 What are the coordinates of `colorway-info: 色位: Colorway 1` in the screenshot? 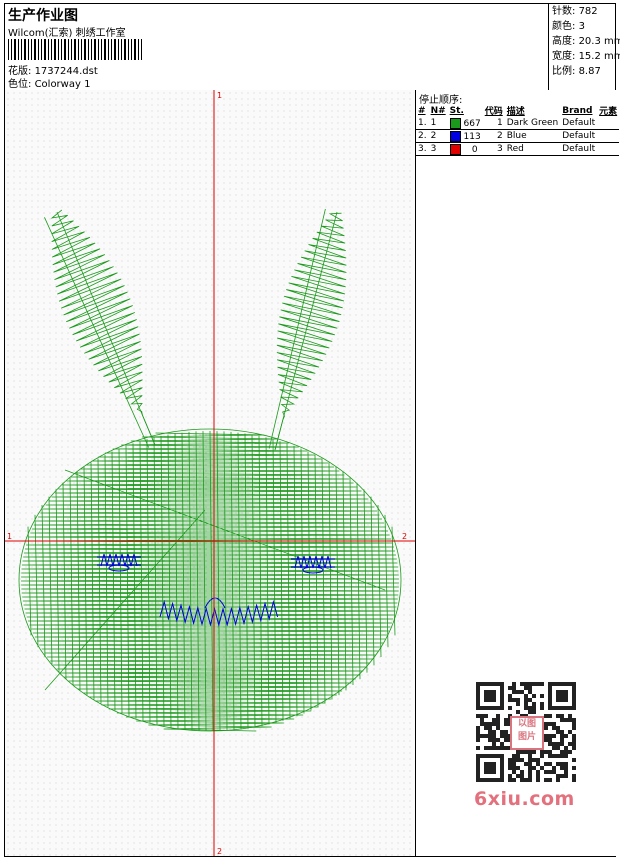 It's located at (49, 82).